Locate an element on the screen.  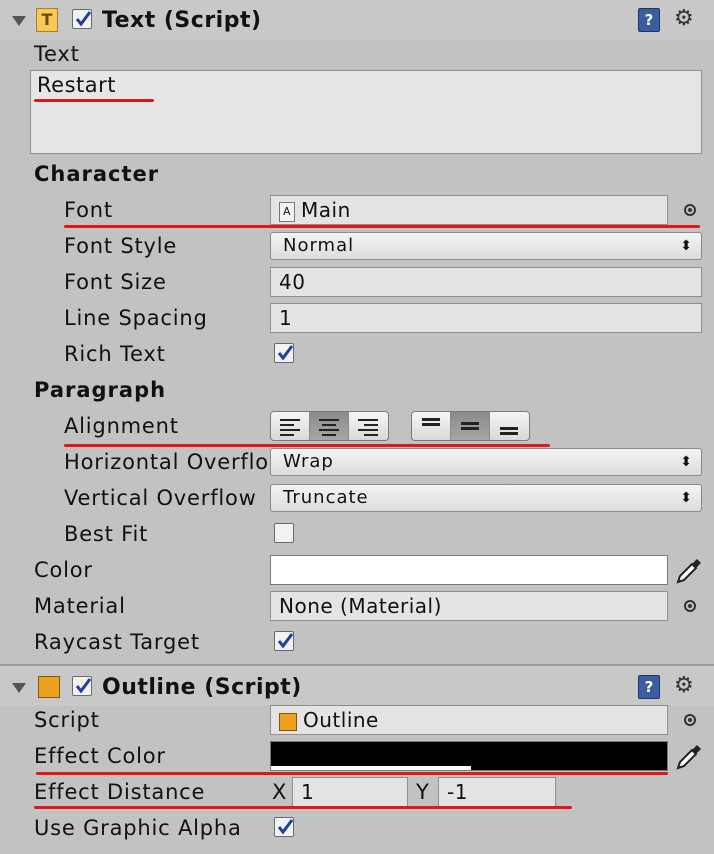
vertical-overflow-label: Vertical Overflow is located at coordinates (160, 498).